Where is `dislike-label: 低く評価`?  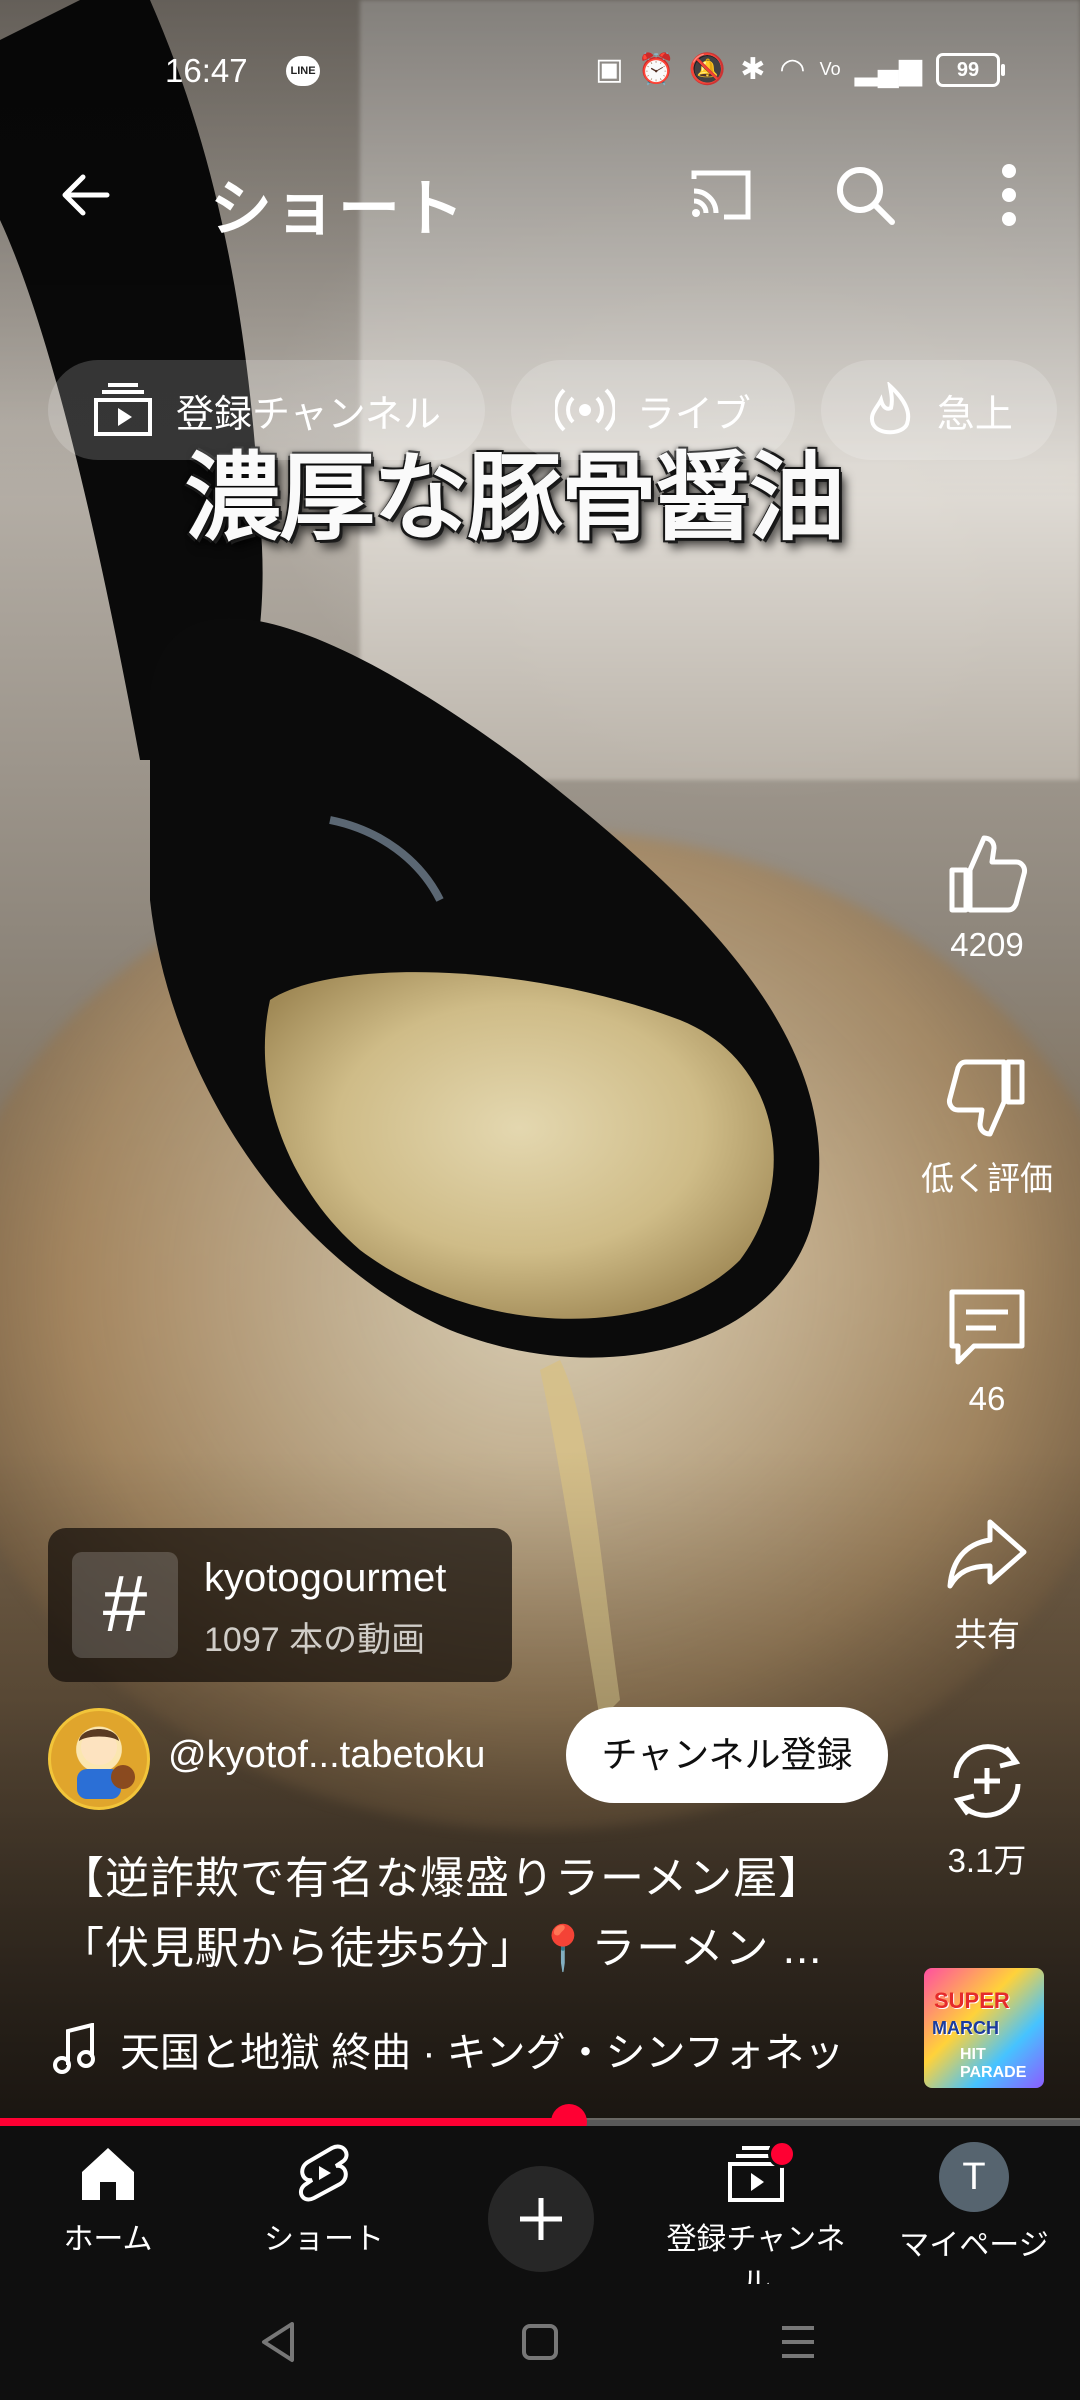 dislike-label: 低く評価 is located at coordinates (987, 1178).